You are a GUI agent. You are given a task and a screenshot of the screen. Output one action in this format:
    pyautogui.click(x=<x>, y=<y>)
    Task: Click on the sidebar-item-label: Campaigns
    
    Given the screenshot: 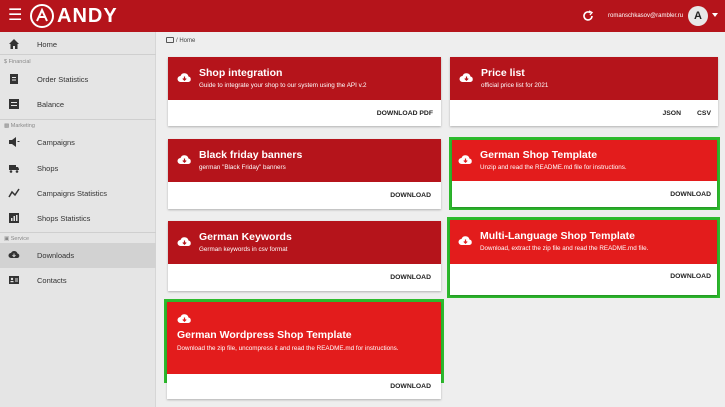 What is the action you would take?
    pyautogui.click(x=56, y=142)
    